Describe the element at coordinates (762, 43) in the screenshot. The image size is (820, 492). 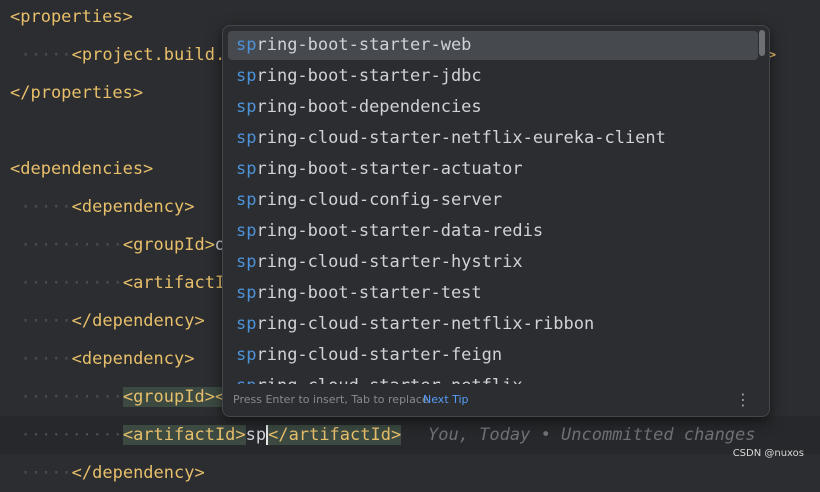
I see `scrollbar-thumb` at that location.